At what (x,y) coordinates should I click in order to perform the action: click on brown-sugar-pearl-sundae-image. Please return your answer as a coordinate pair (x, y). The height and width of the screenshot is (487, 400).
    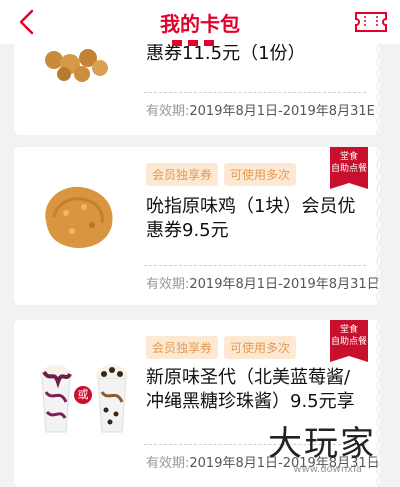
    Looking at the image, I should click on (112, 398).